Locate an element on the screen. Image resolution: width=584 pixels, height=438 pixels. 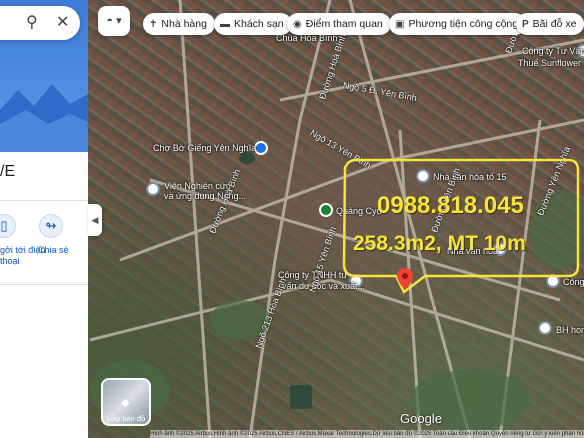
chip-label: Bãi đỗ xe is located at coordinates (554, 24).